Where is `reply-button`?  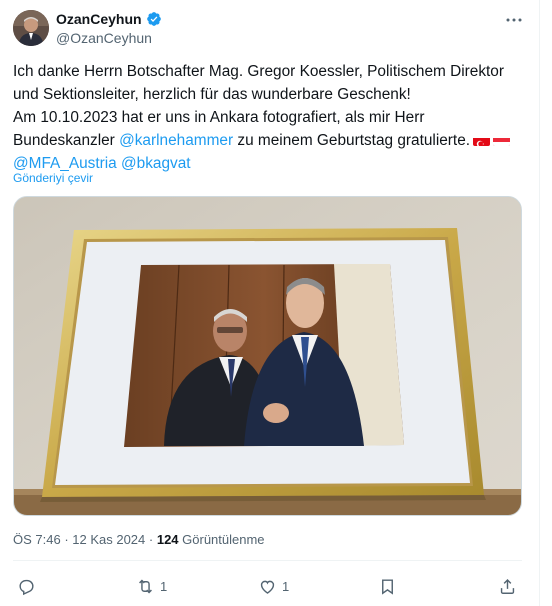
reply-button is located at coordinates (29, 586).